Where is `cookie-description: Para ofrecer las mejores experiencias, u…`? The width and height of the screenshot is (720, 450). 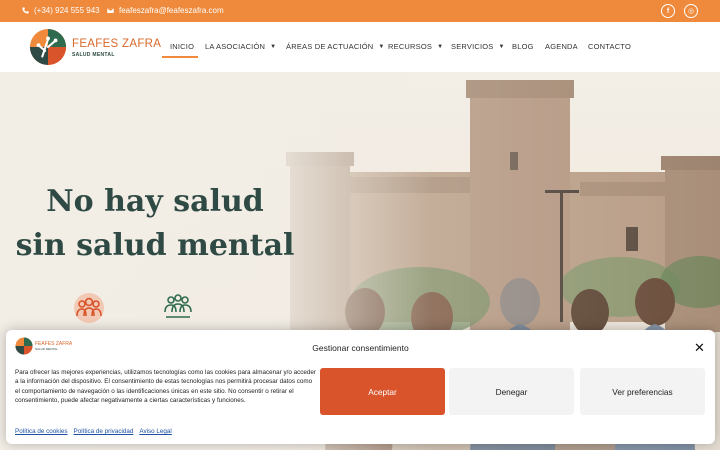 cookie-description: Para ofrecer las mejores experiencias, u… is located at coordinates (165, 386).